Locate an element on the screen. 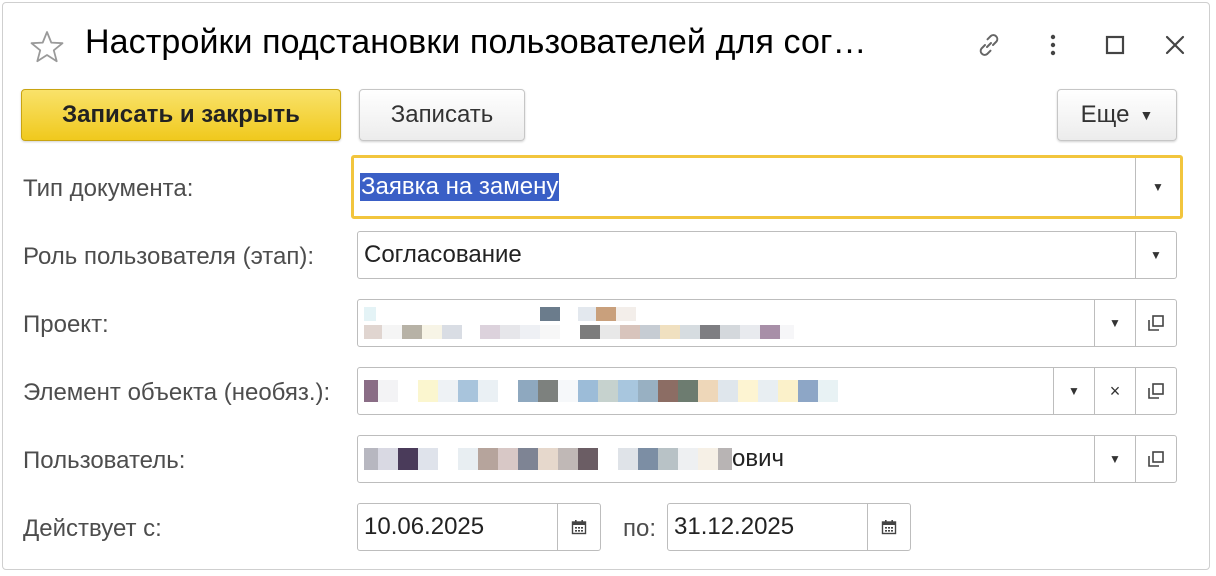 This screenshot has width=1216, height=576. more-label: Еще is located at coordinates (1105, 114).